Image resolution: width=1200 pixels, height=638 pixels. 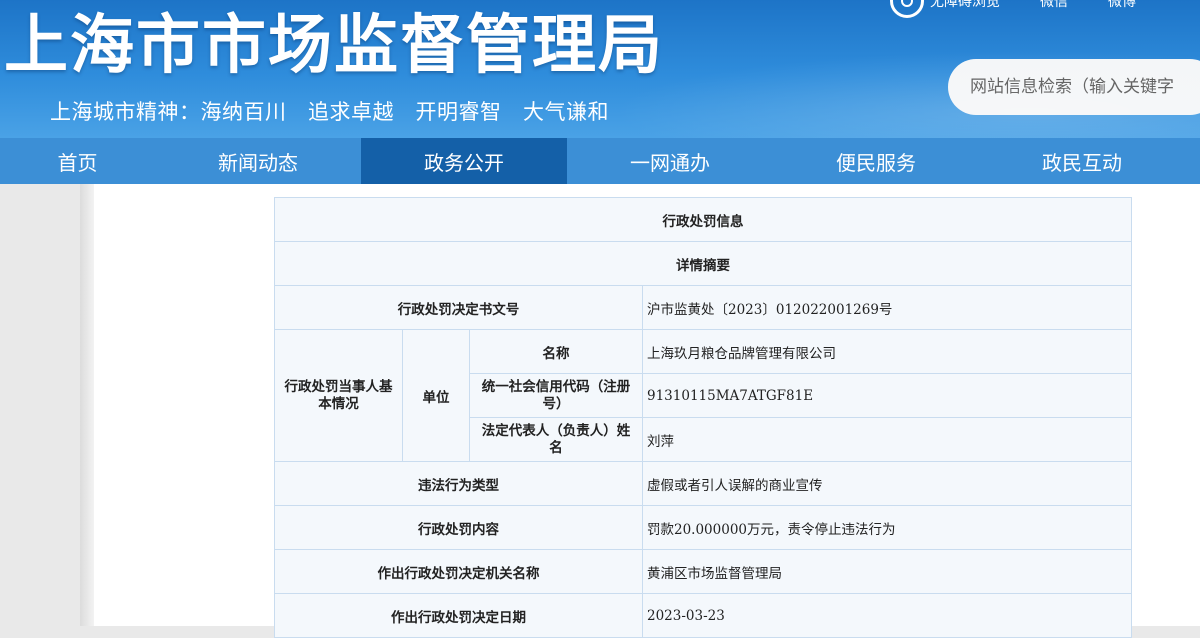 I want to click on decision-no-value: 沪市监黄处〔2023〕012022001269号, so click(x=887, y=307).